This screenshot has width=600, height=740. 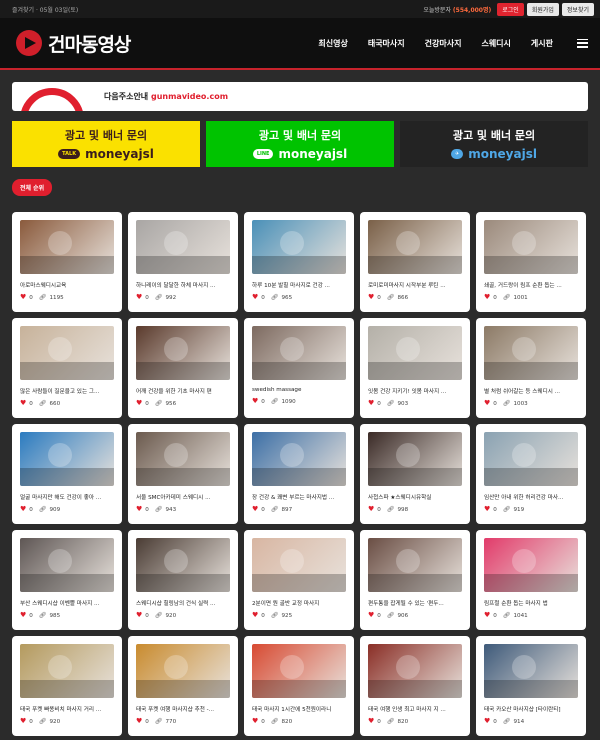 I want to click on video-card: 부산 스웨디시샵 이벤쁠 마사지 ... ♥ 0 🔗︎ 985, so click(x=67, y=580).